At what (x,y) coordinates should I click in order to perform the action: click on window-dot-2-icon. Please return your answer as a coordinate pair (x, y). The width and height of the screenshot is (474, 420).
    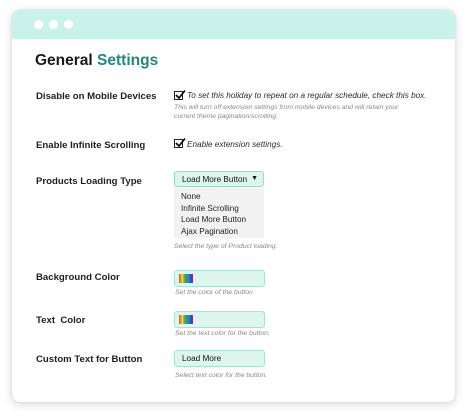
    Looking at the image, I should click on (53, 24).